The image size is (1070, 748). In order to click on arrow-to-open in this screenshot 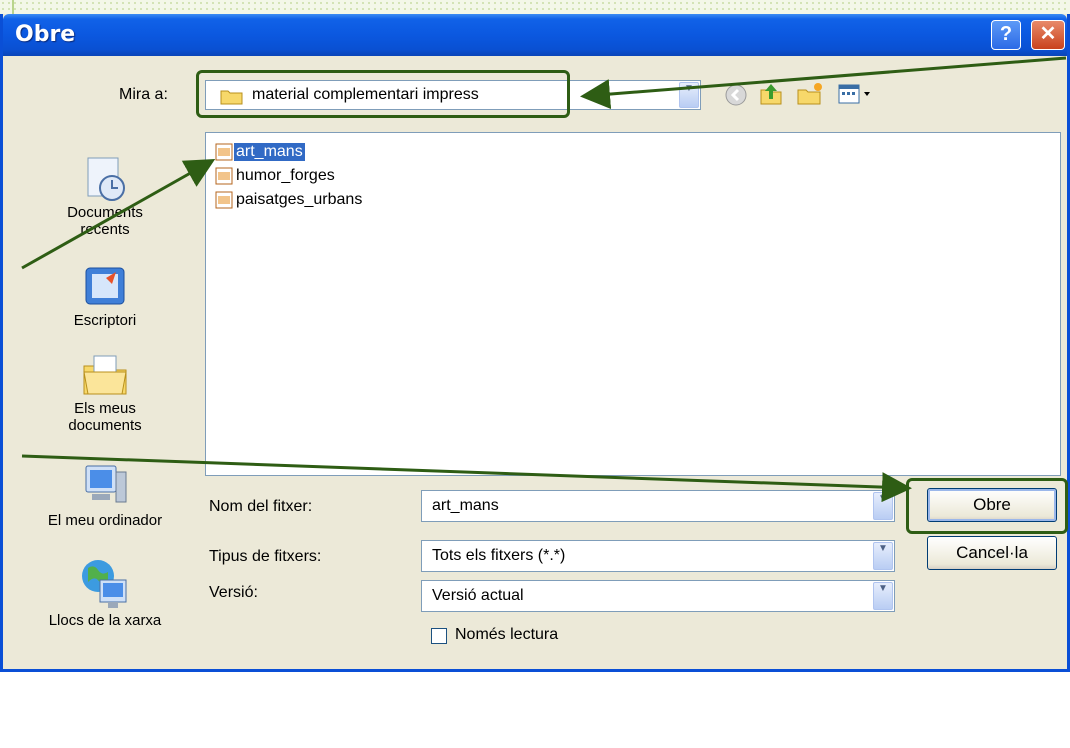, I will do `click(466, 478)`.